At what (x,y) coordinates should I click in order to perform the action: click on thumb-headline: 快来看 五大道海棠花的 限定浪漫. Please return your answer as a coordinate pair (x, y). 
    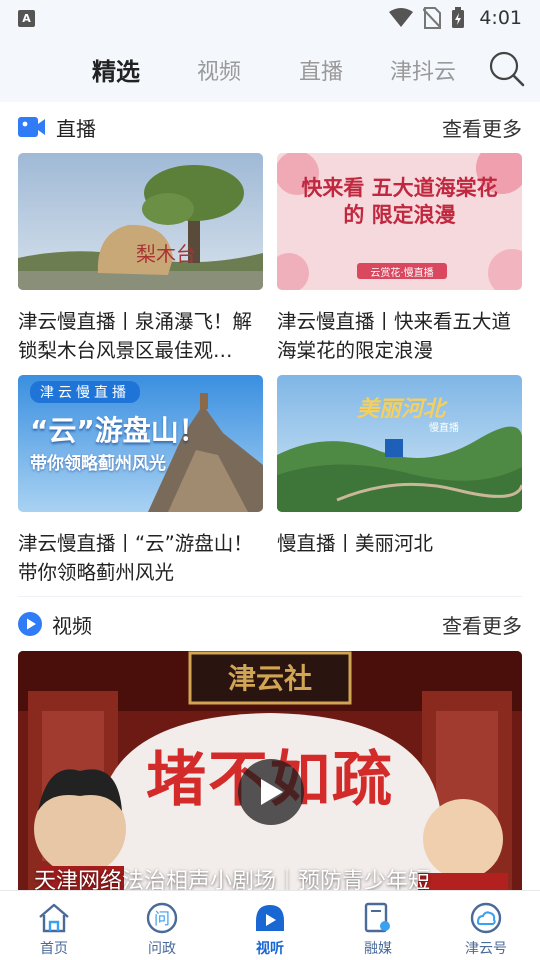
    Looking at the image, I should click on (399, 201).